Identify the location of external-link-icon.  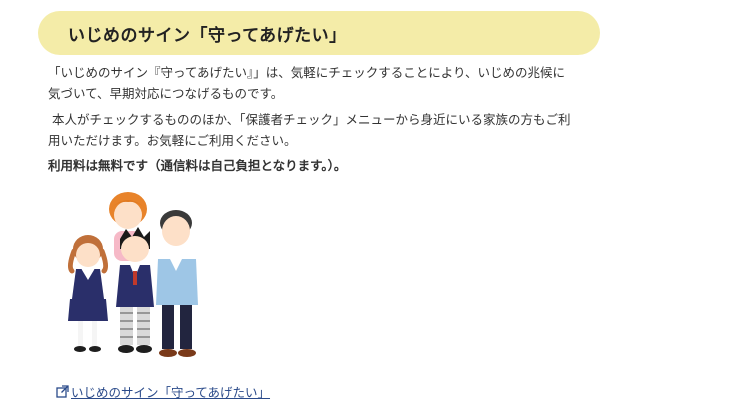
(62, 391).